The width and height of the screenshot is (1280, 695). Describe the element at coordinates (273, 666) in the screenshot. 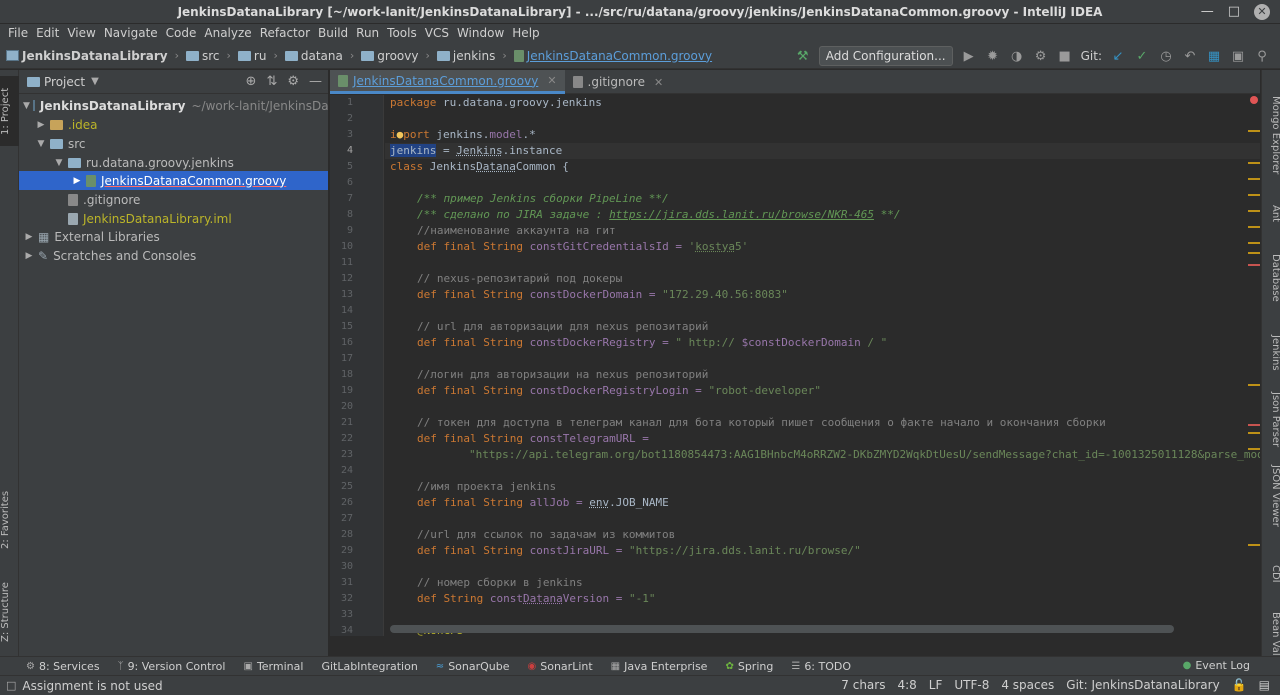

I see `tool-terminal: ▣ Terminal` at that location.